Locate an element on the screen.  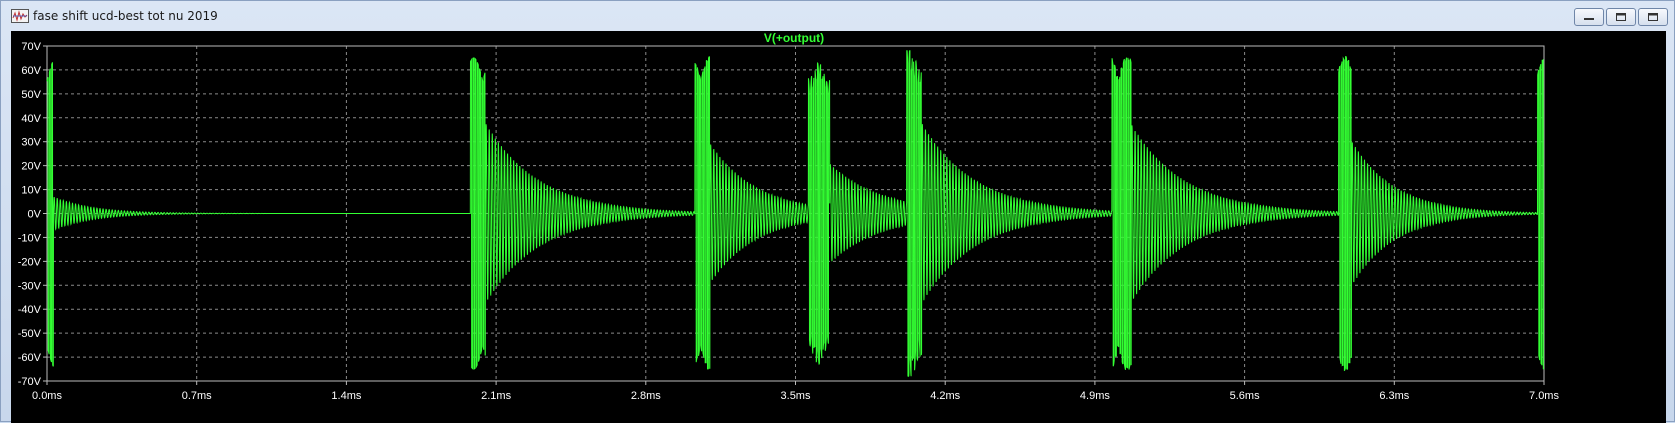
x-tick-label: 2.1ms is located at coordinates (496, 396).